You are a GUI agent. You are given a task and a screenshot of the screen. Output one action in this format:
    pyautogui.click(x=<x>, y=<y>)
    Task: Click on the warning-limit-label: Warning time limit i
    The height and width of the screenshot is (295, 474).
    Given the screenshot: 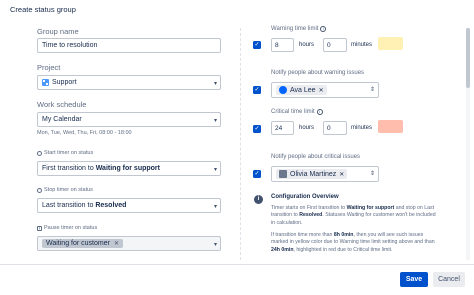 What is the action you would take?
    pyautogui.click(x=299, y=29)
    